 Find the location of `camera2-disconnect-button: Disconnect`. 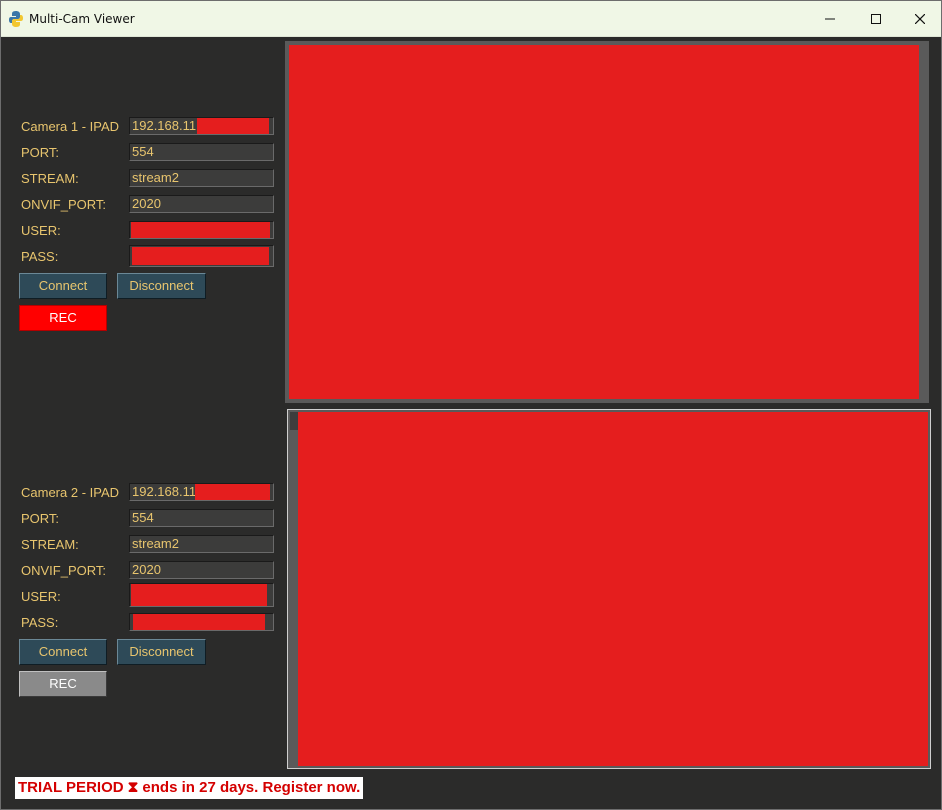

camera2-disconnect-button: Disconnect is located at coordinates (161, 652).